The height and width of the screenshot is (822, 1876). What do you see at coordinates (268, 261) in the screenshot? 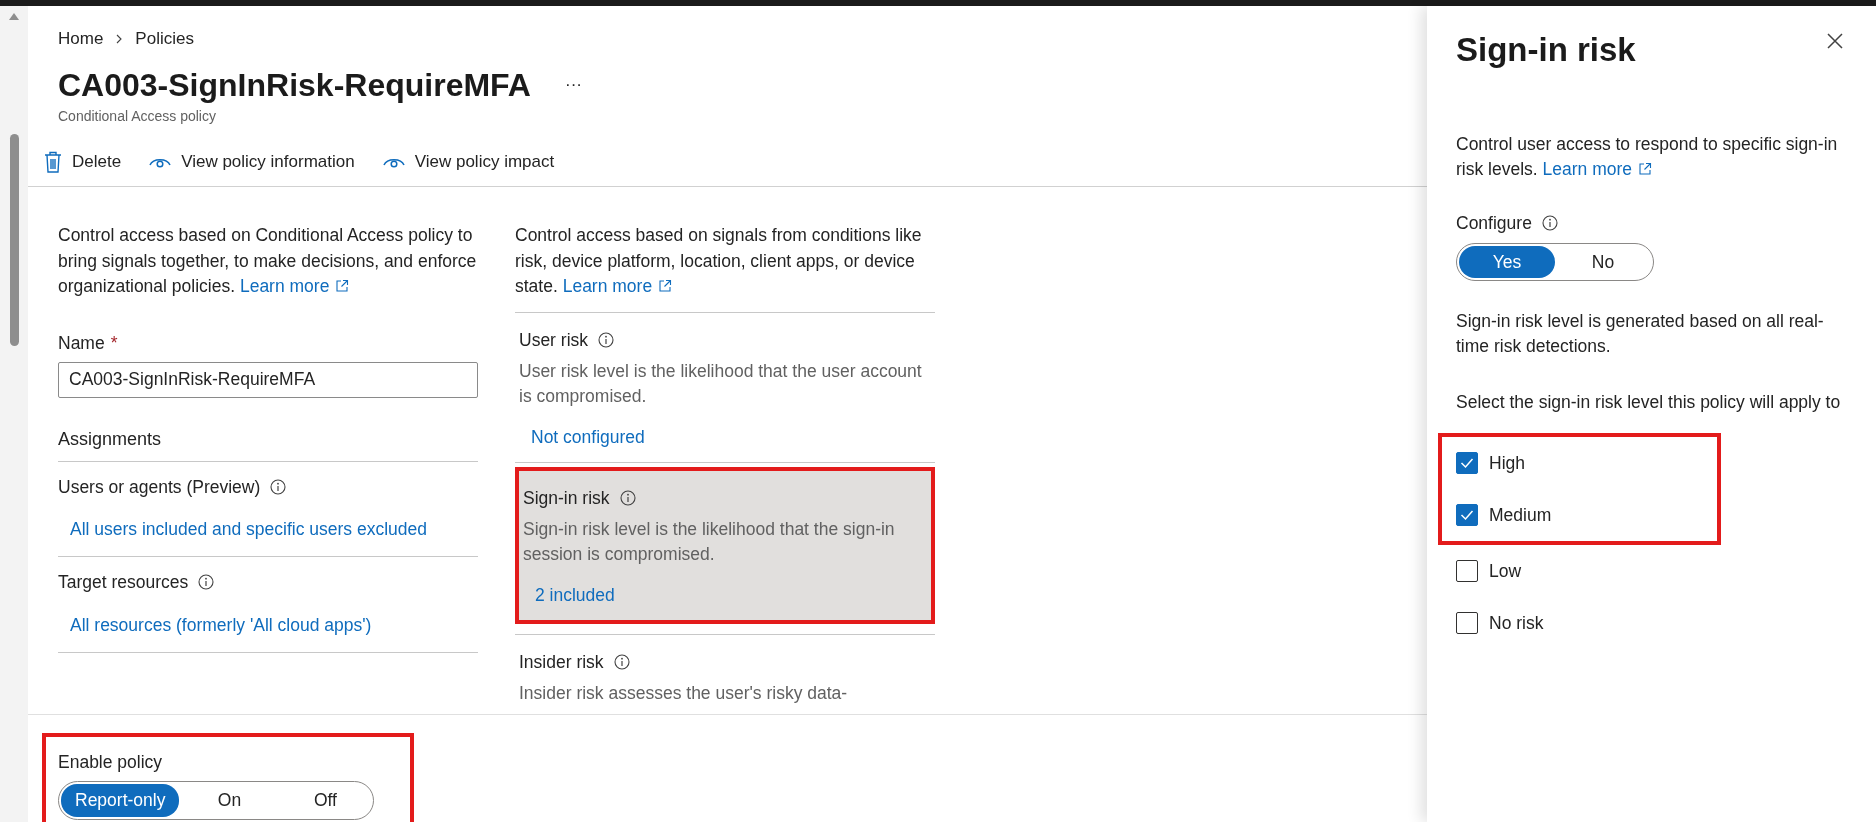
I see `description-text: Control access based on Conditional Access policy to bring signals together, to make decisions, and enforce organizational policies. Learn more` at bounding box center [268, 261].